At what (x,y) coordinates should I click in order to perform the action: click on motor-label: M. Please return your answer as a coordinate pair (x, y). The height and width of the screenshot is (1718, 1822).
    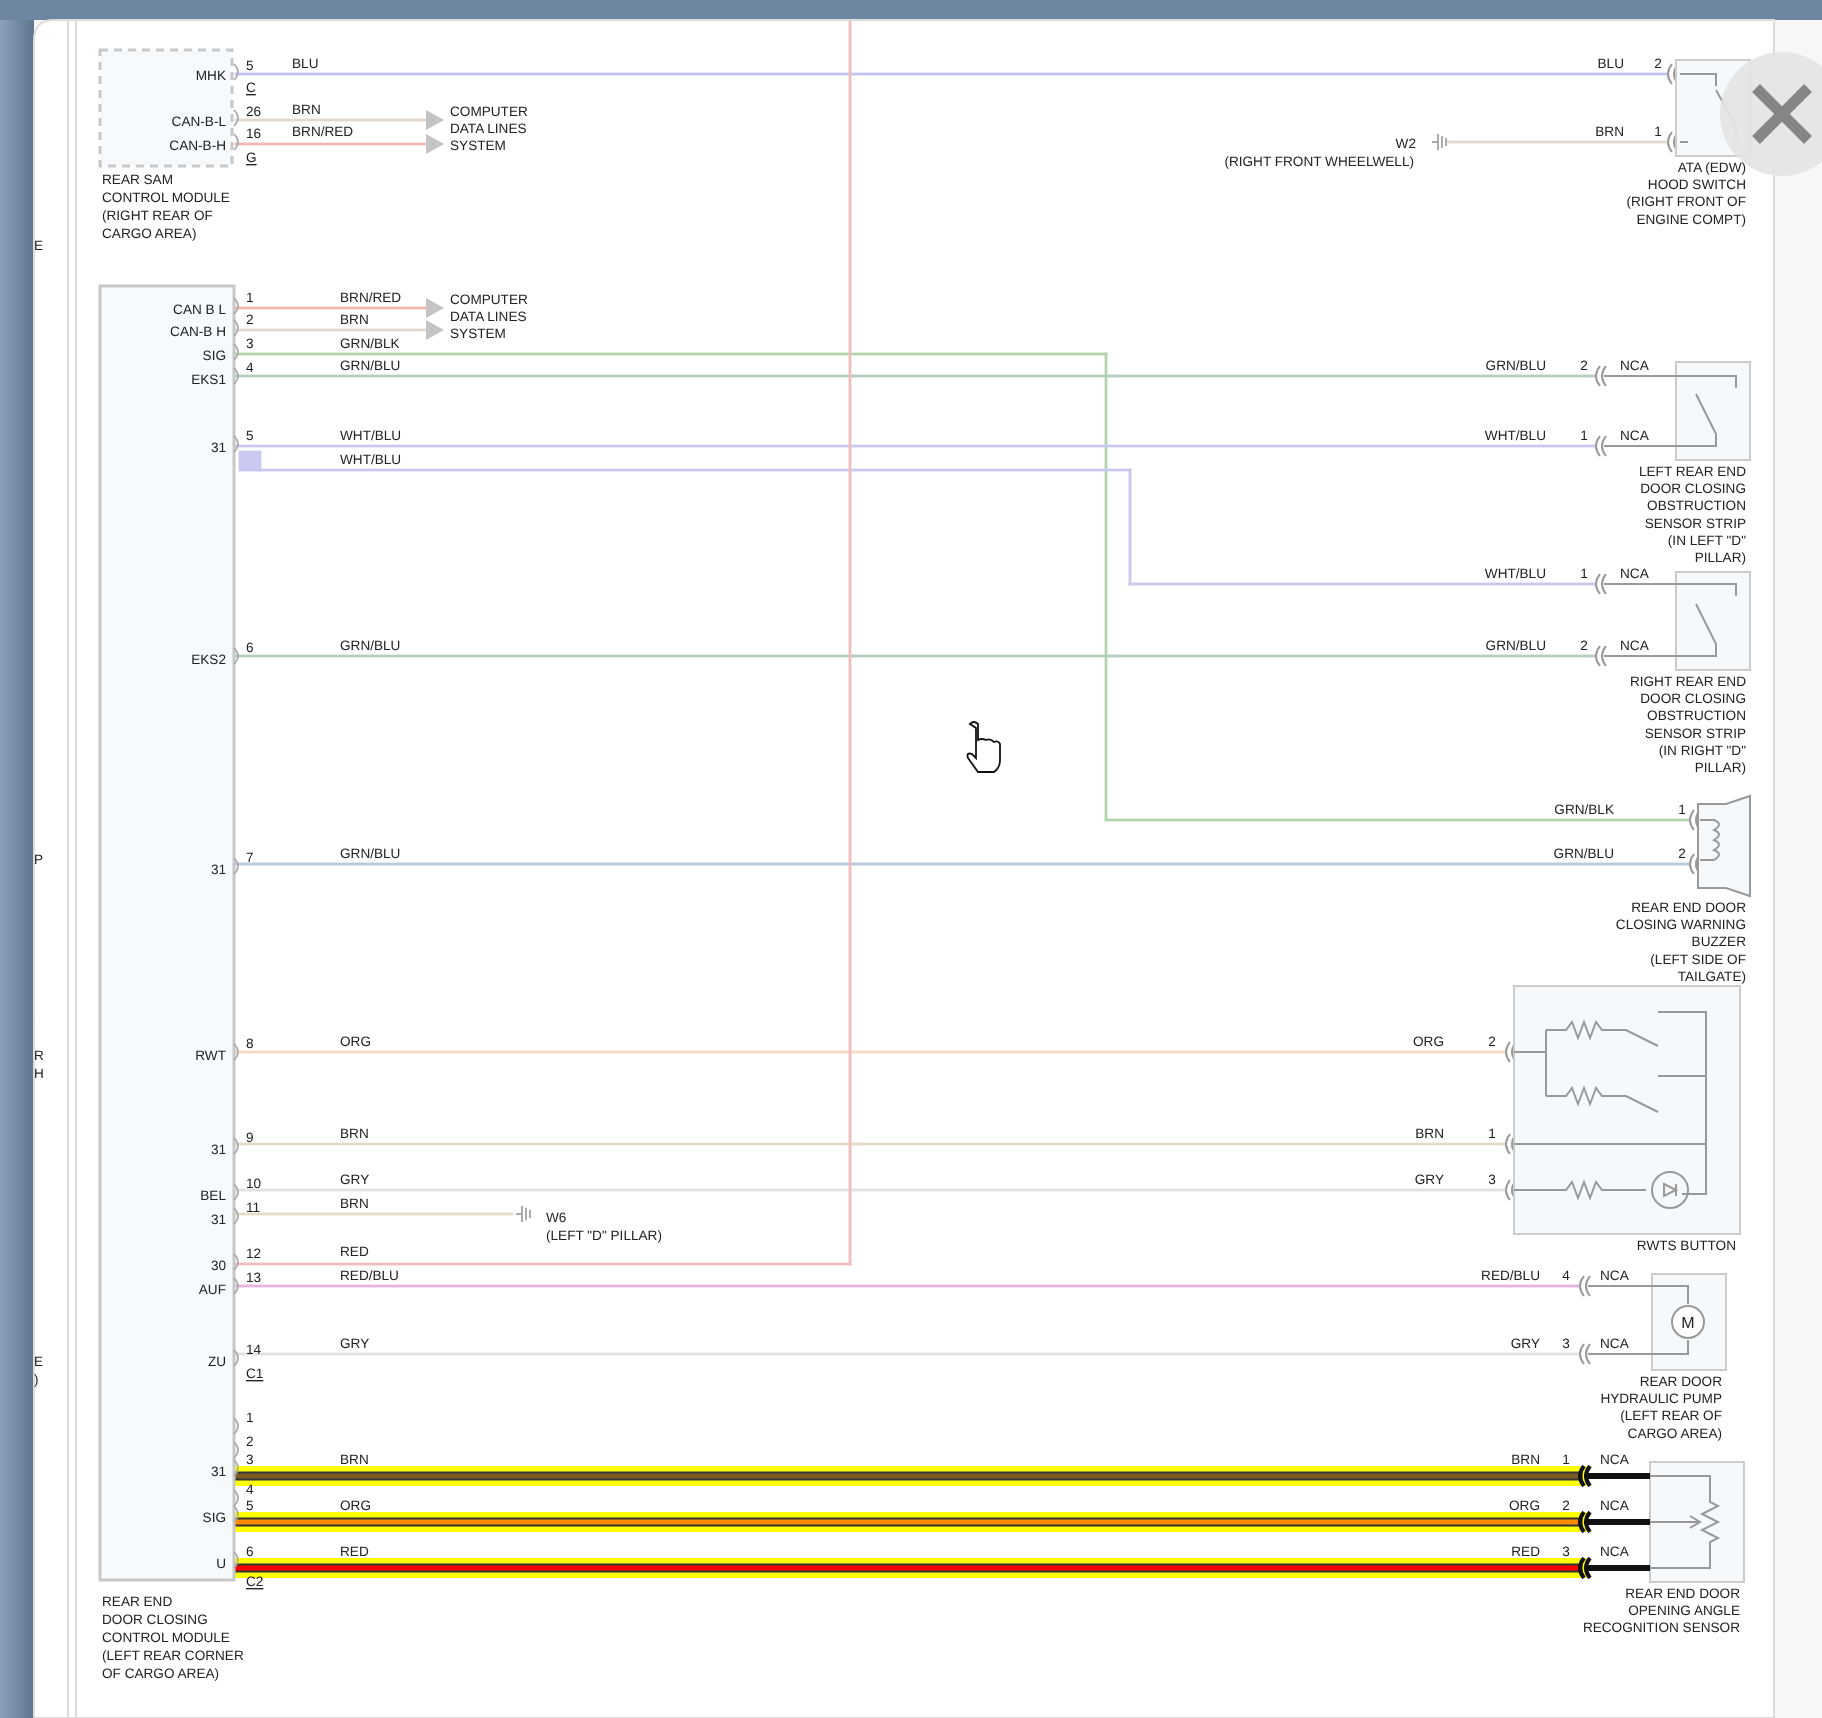
    Looking at the image, I should click on (1688, 1323).